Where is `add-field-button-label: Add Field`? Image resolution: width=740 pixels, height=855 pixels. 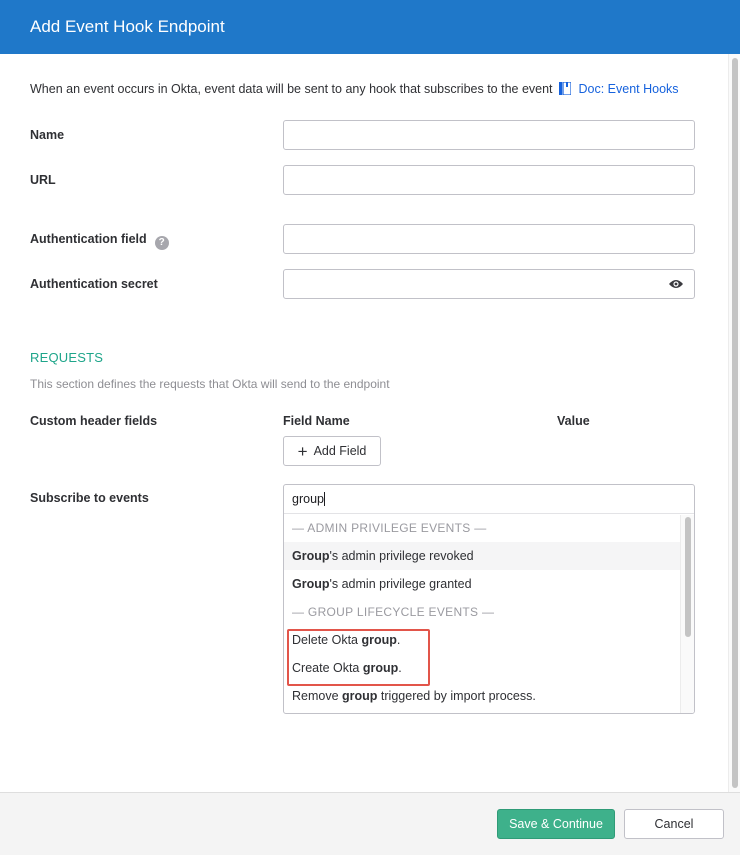
add-field-button-label: Add Field is located at coordinates (340, 451).